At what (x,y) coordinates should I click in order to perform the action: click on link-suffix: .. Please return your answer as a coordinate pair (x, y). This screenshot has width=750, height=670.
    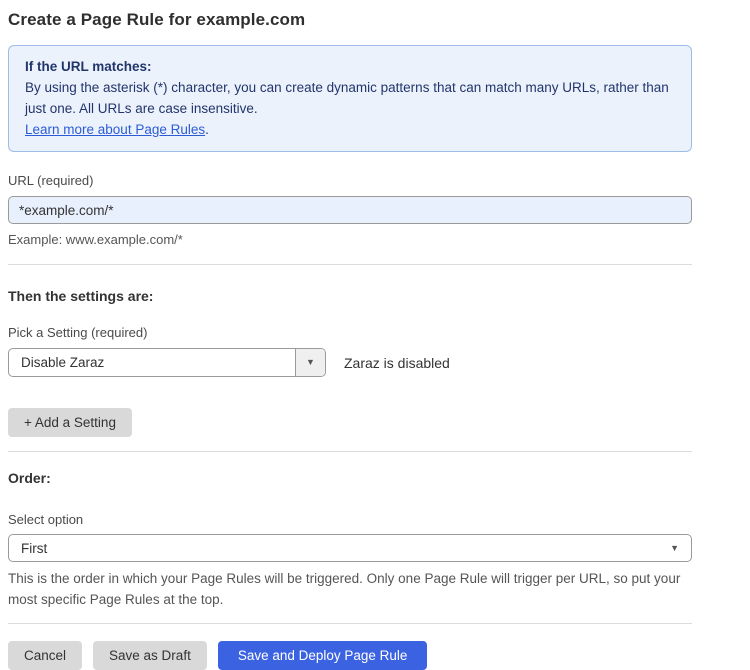
    Looking at the image, I should click on (207, 129).